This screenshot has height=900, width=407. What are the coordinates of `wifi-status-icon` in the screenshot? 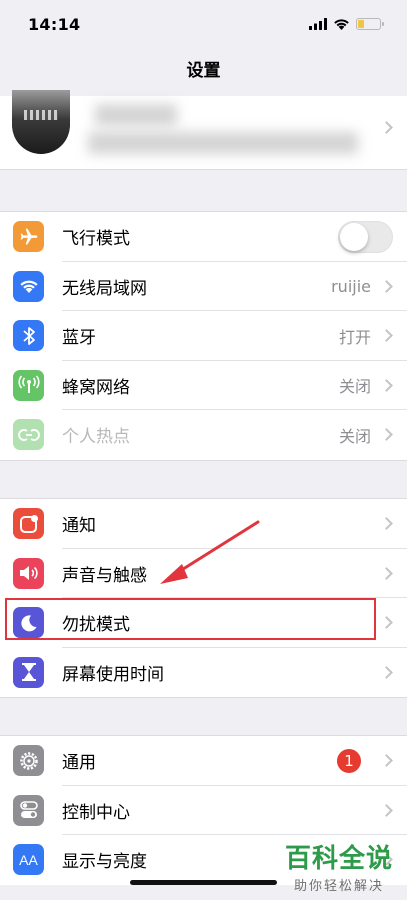 It's located at (341, 24).